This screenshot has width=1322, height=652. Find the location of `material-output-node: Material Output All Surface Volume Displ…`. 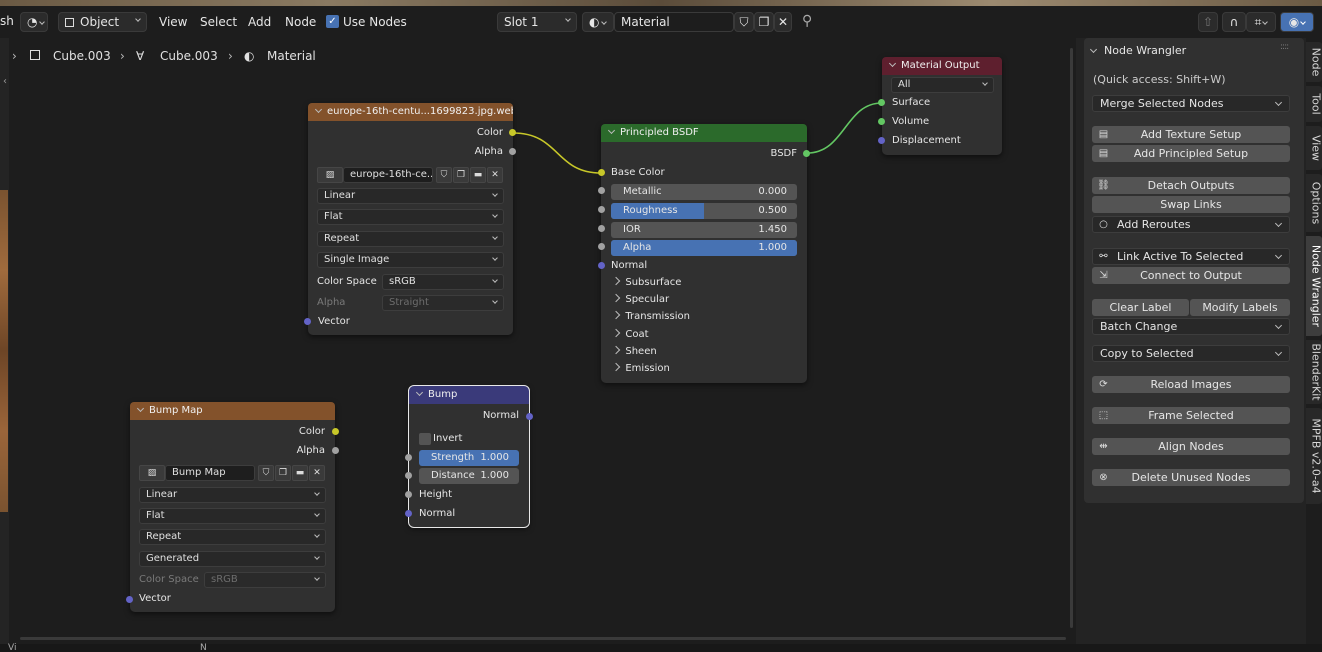

material-output-node: Material Output All Surface Volume Displ… is located at coordinates (942, 106).